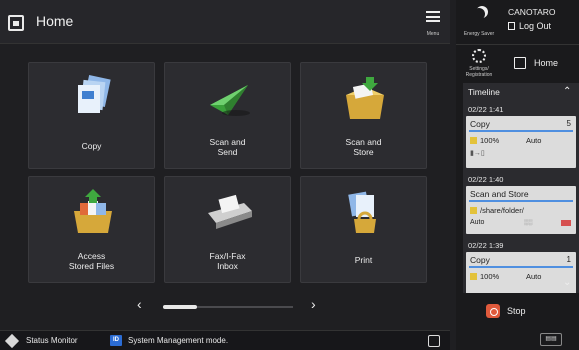 The width and height of the screenshot is (579, 350). Describe the element at coordinates (52, 340) in the screenshot. I see `status-monitor-button: Status Monitor` at that location.